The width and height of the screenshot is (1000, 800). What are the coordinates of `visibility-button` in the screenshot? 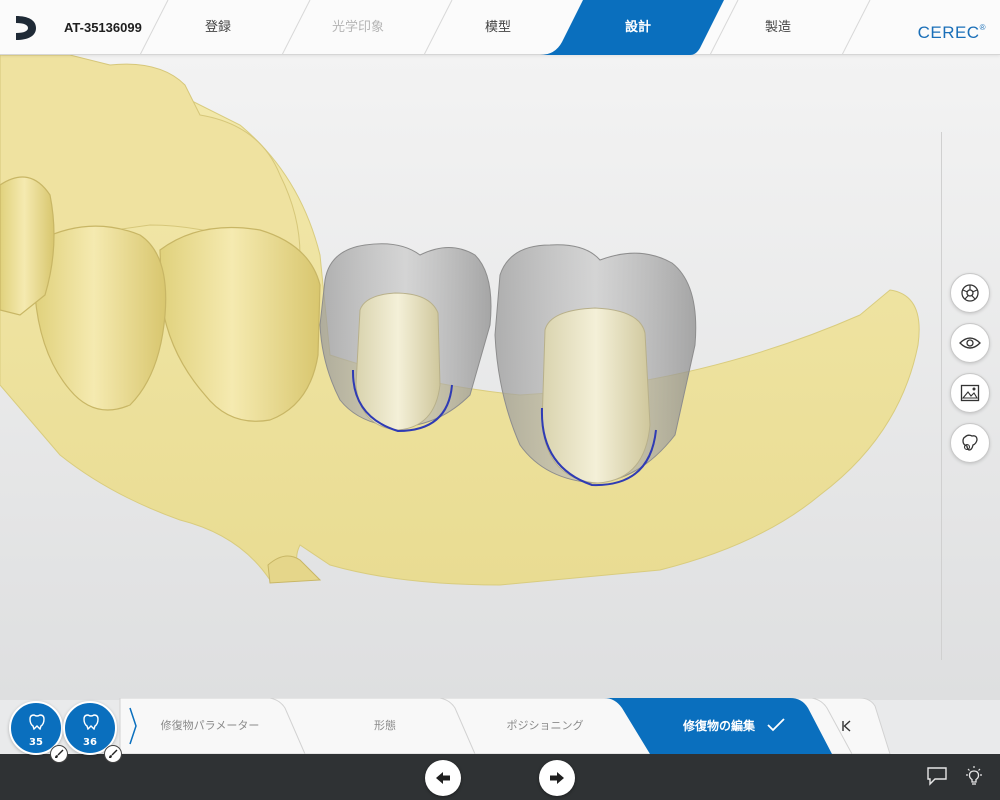 It's located at (970, 343).